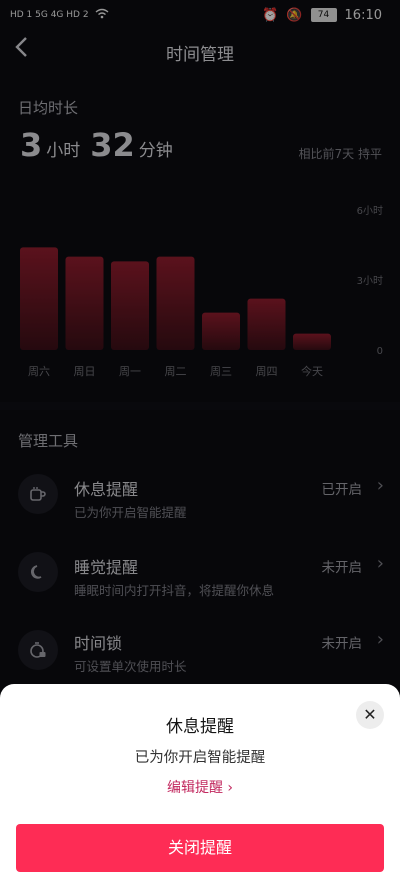 The width and height of the screenshot is (400, 888). I want to click on edit-reminder-label: 编辑提醒, so click(194, 788).